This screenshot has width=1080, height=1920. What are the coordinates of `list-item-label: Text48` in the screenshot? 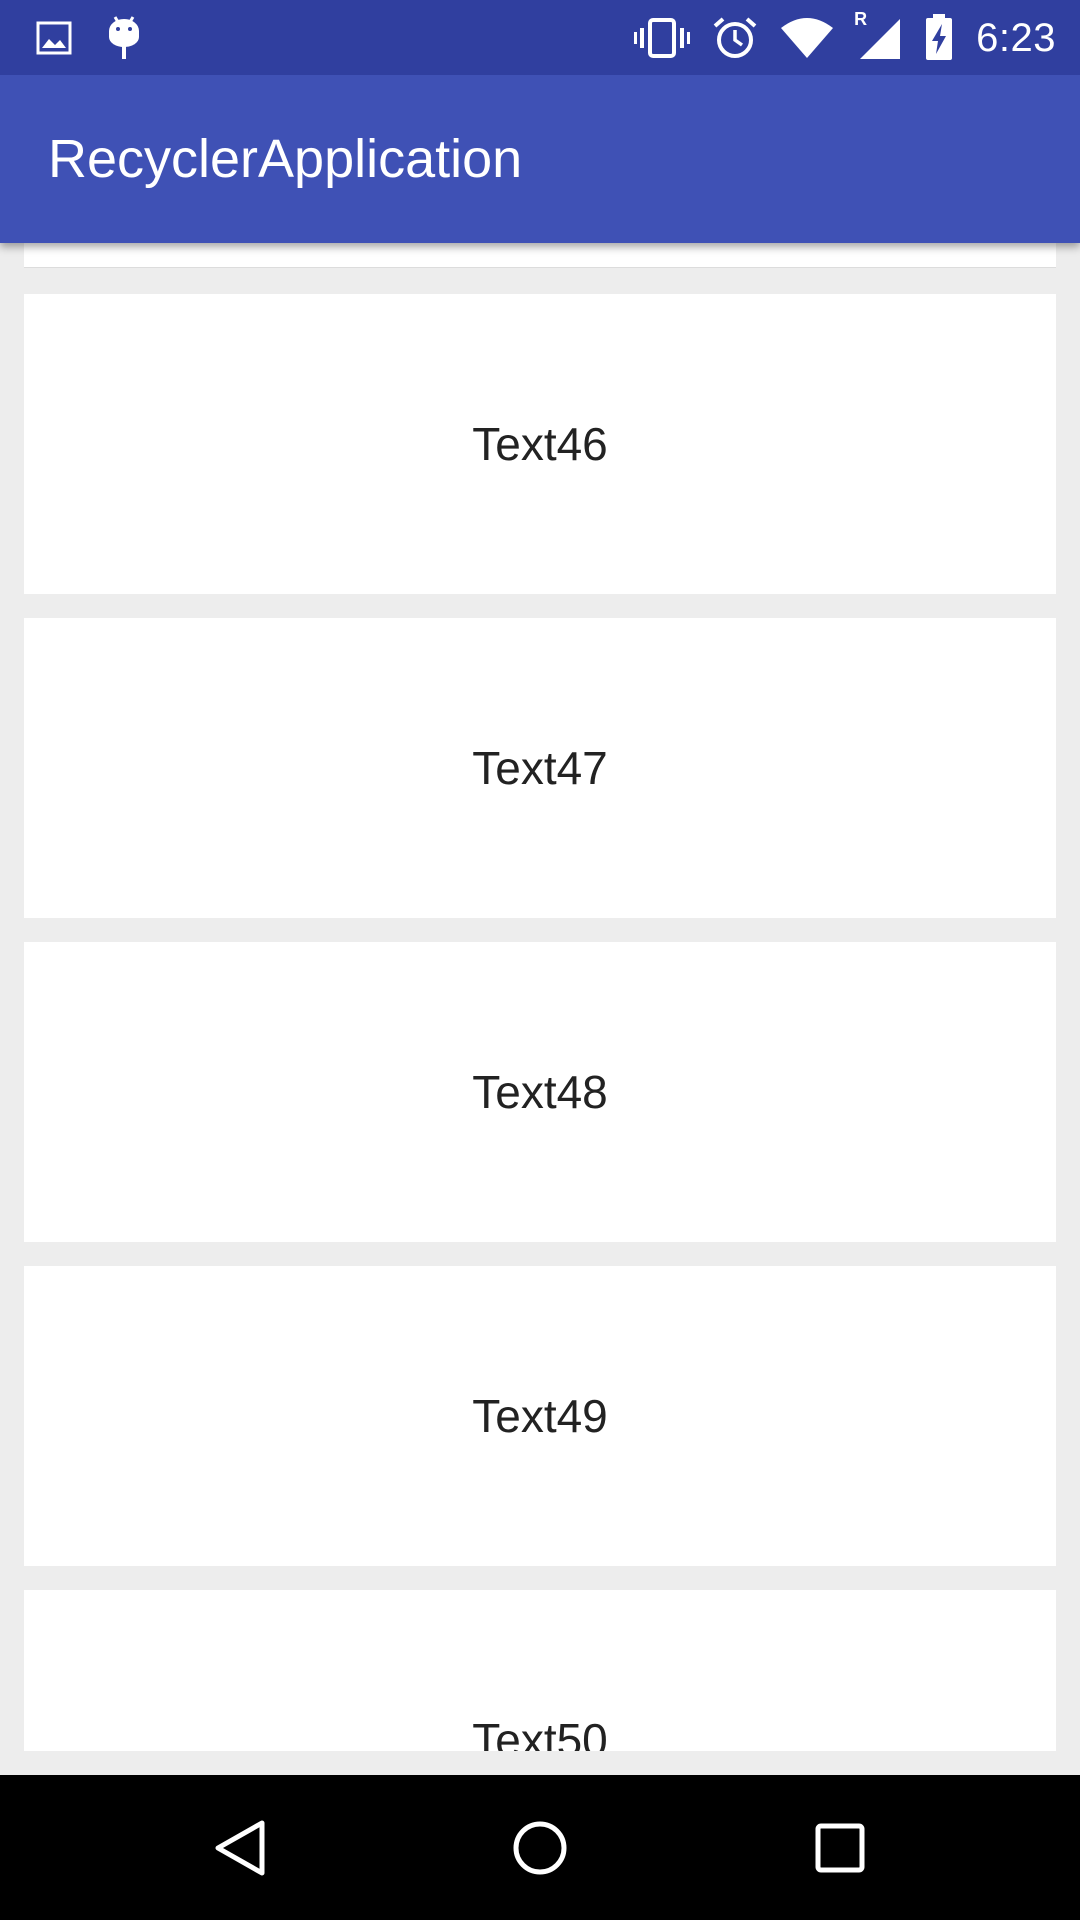 It's located at (540, 1092).